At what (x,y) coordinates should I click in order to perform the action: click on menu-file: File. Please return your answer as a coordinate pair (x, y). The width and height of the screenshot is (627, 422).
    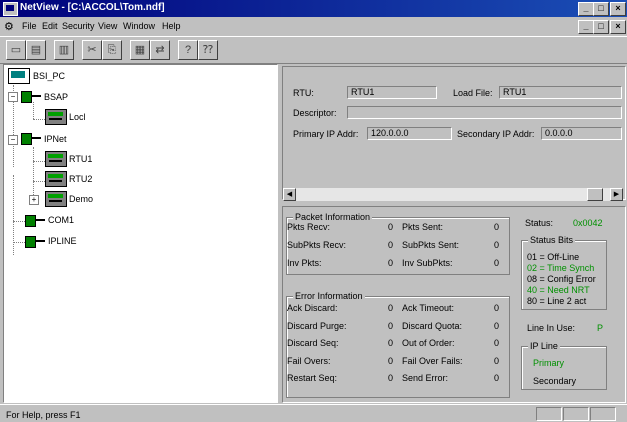
    Looking at the image, I should click on (29, 26).